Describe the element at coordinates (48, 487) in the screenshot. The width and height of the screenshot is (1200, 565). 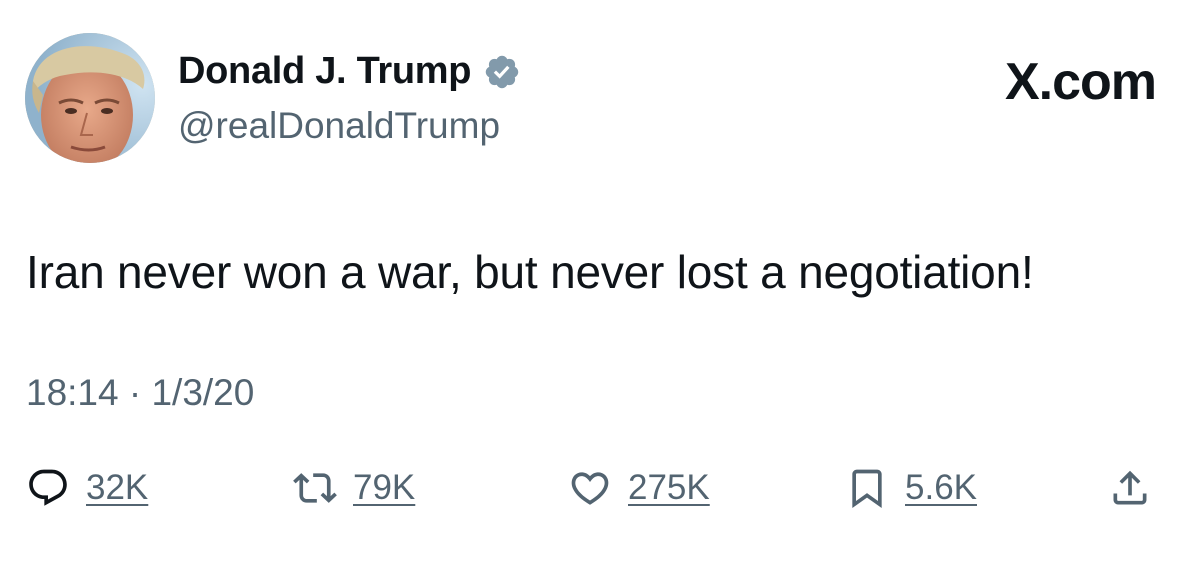
I see `reply-icon` at that location.